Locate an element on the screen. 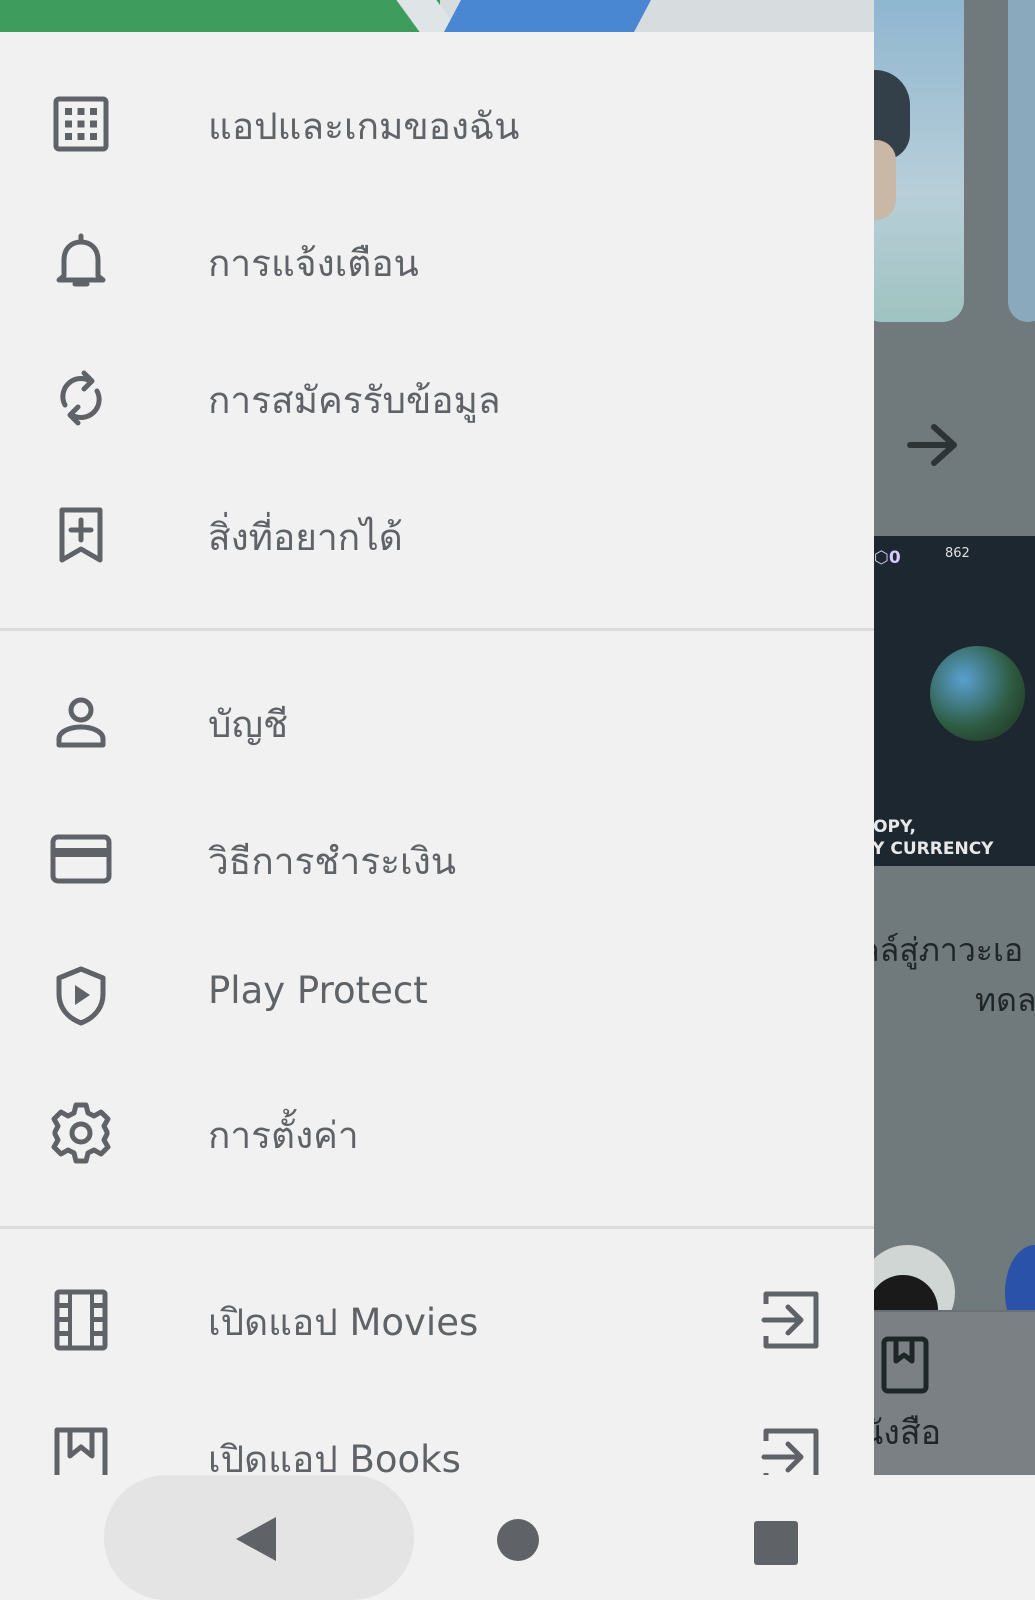  menu-item-open-movies: เปิดแอป Movies is located at coordinates (437, 1321).